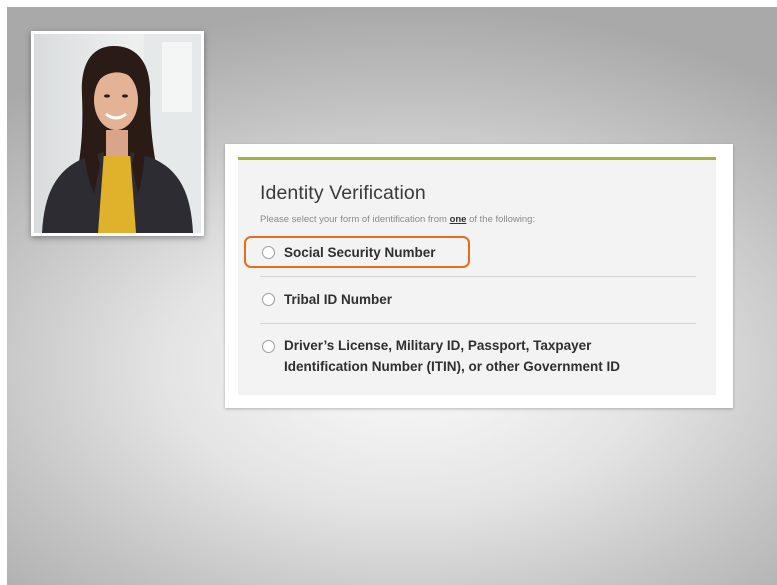 This screenshot has width=777, height=585. I want to click on option-label: Social Security Number, so click(360, 252).